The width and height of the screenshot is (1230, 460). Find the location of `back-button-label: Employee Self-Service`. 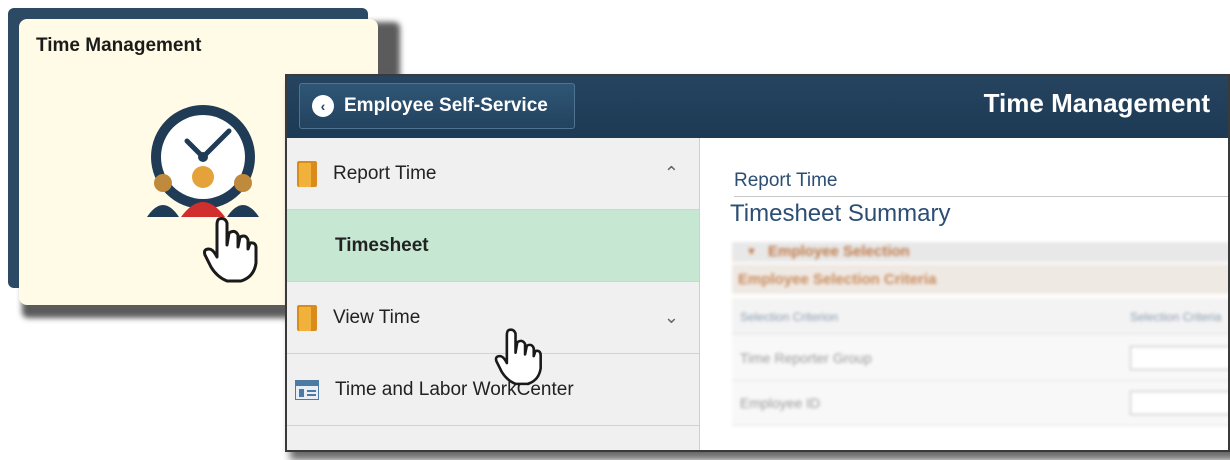

back-button-label: Employee Self-Service is located at coordinates (446, 105).